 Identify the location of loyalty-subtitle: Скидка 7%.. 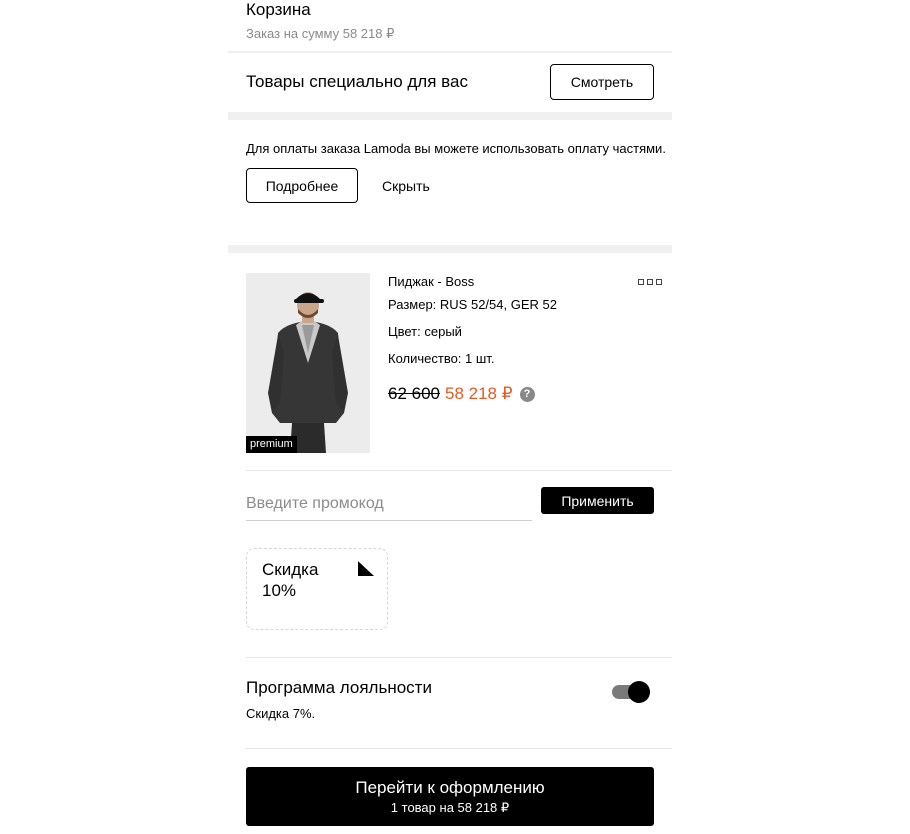
(281, 713).